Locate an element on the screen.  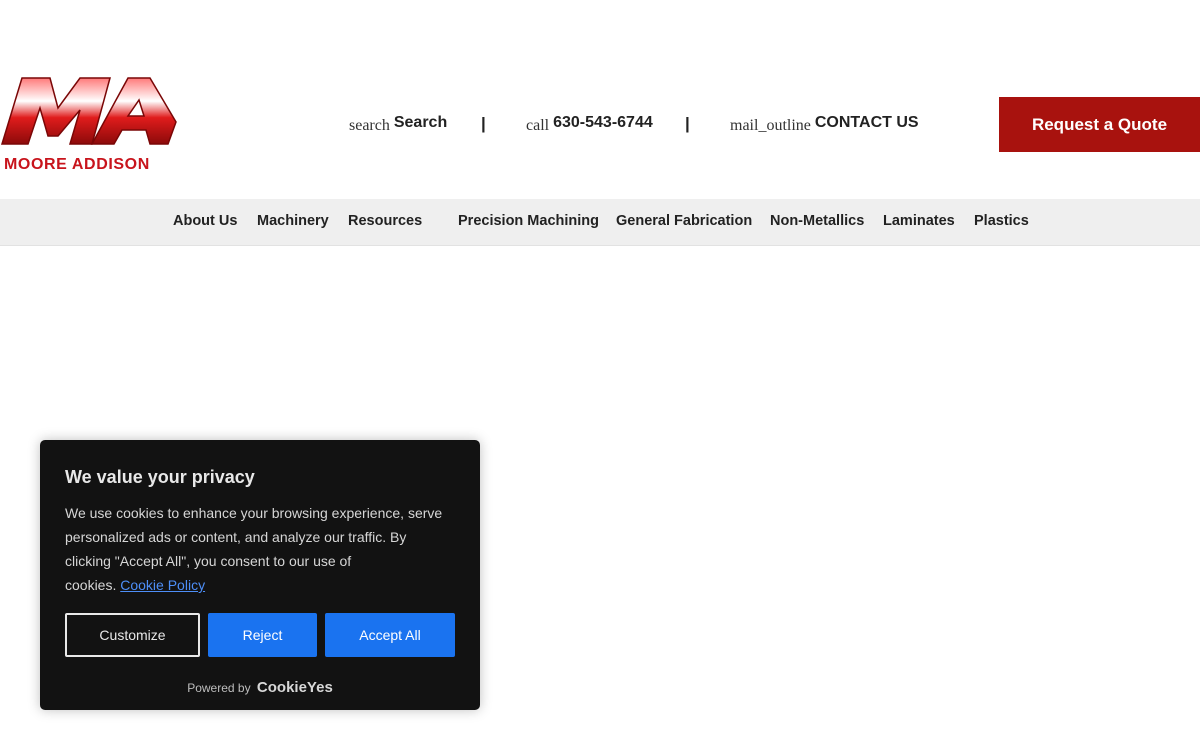
powered-by-label: Powered by is located at coordinates (219, 688).